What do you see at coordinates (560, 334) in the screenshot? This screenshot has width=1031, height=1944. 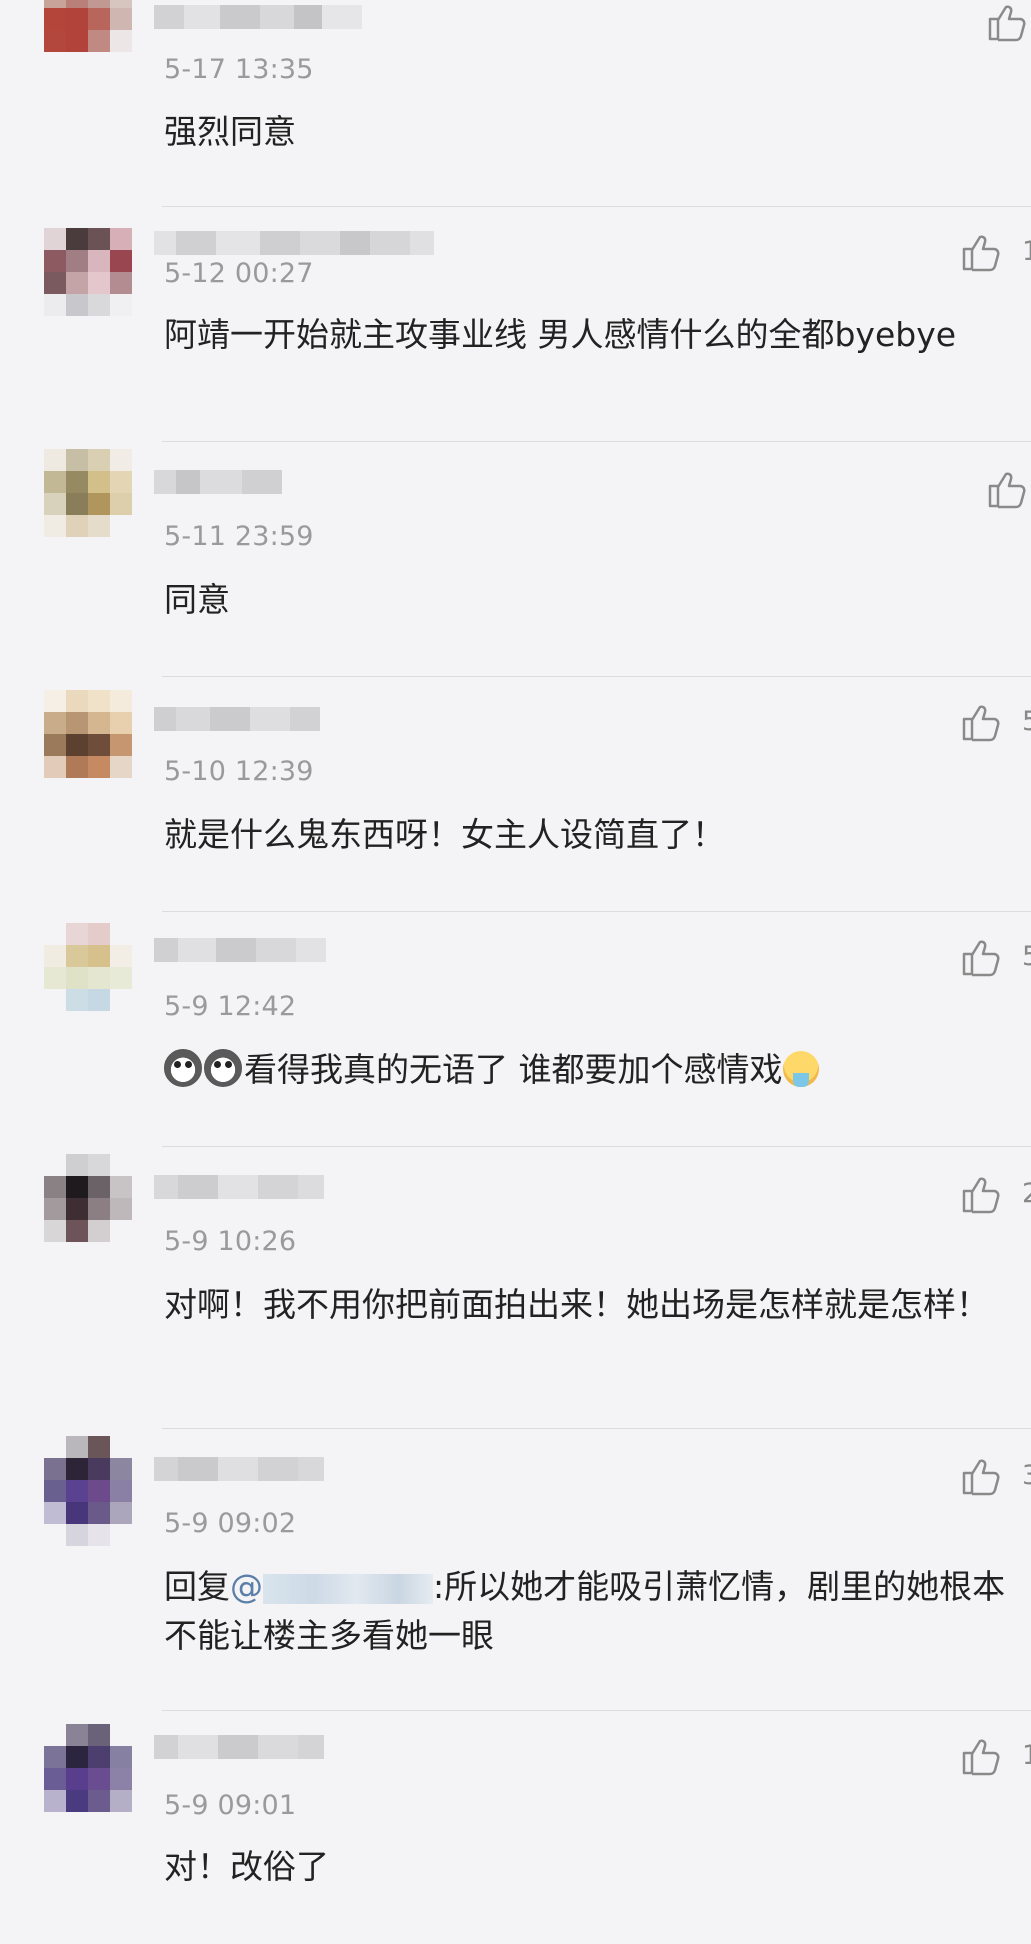 I see `comment-text: 阿靖一开始就主攻事业线 男人感情什么的全都byebye` at bounding box center [560, 334].